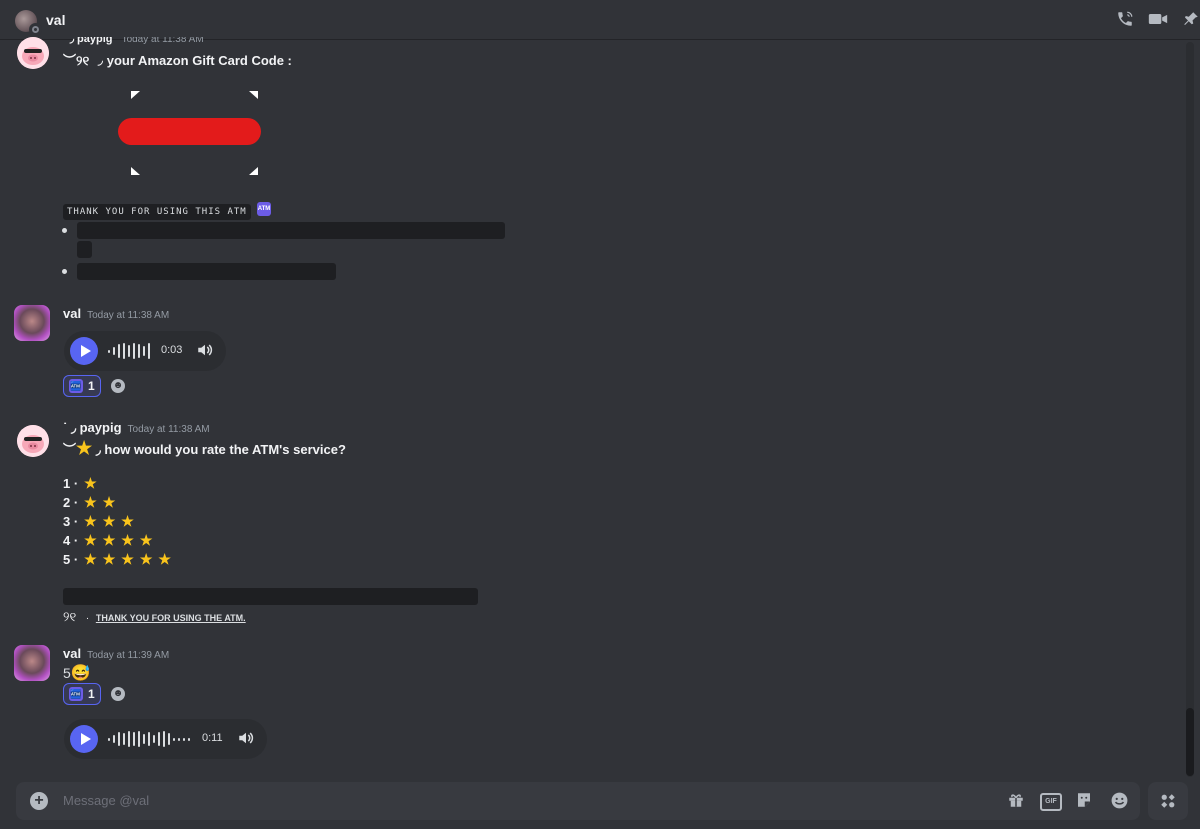 This screenshot has height=829, width=1200. Describe the element at coordinates (70, 449) in the screenshot. I see `line-prefix: ︶` at that location.